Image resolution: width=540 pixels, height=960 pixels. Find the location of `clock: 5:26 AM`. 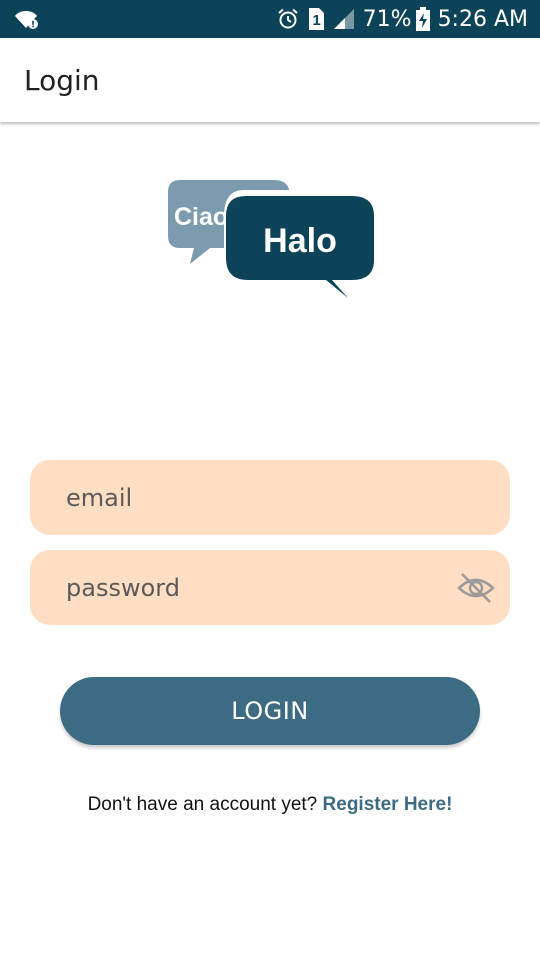

clock: 5:26 AM is located at coordinates (482, 19).